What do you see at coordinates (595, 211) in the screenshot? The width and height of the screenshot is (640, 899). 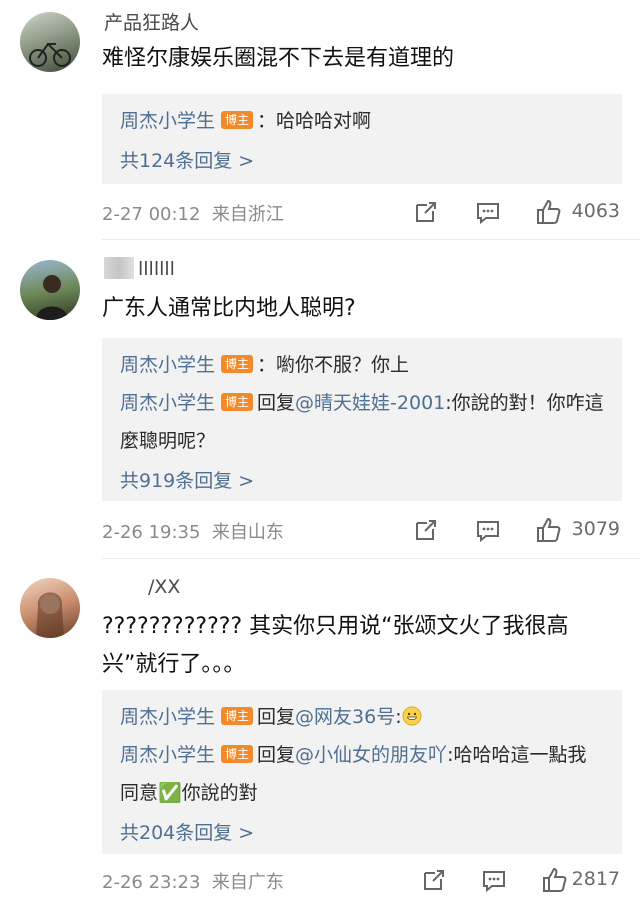 I see `like-count: 4063` at bounding box center [595, 211].